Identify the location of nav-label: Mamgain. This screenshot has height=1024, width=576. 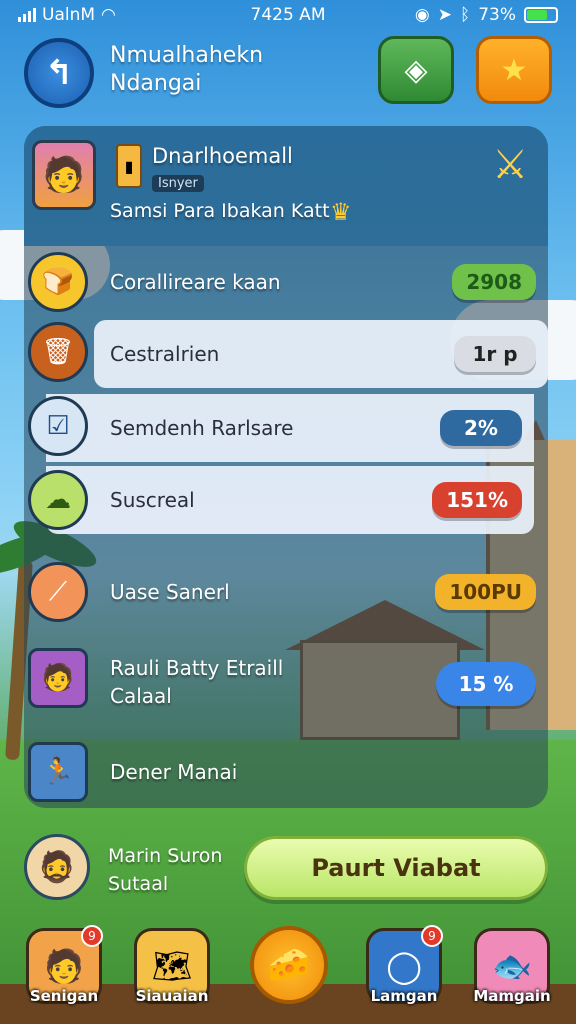
(512, 996).